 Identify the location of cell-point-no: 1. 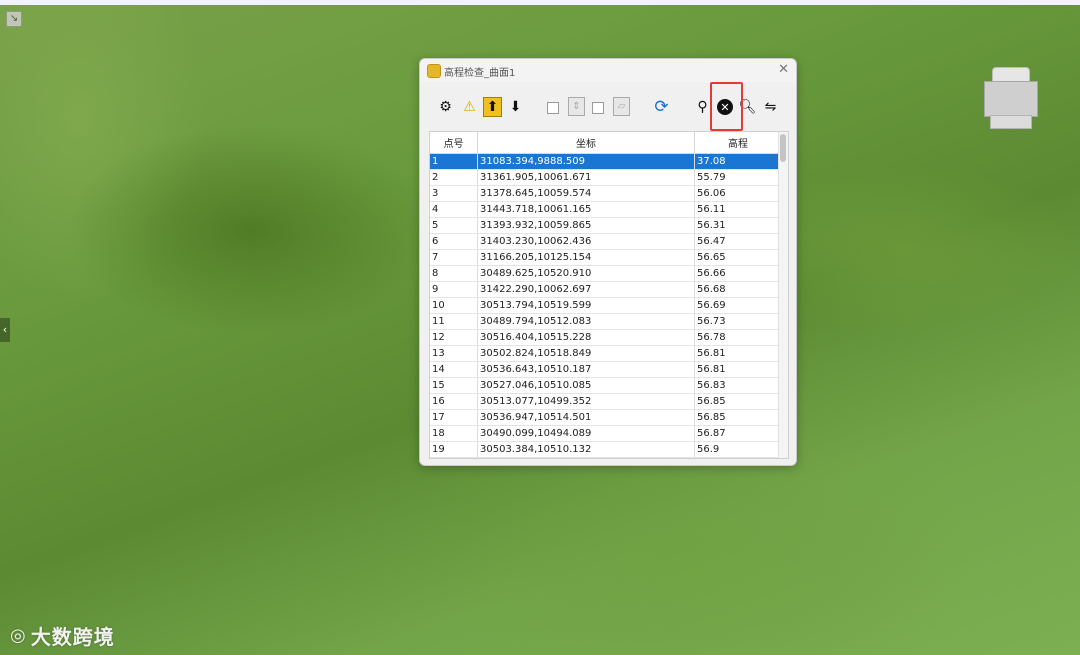
(454, 161).